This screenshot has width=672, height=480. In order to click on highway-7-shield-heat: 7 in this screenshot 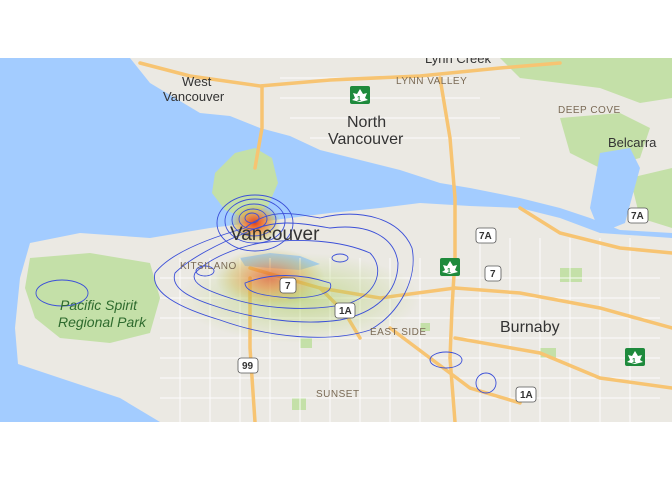, I will do `click(288, 285)`.